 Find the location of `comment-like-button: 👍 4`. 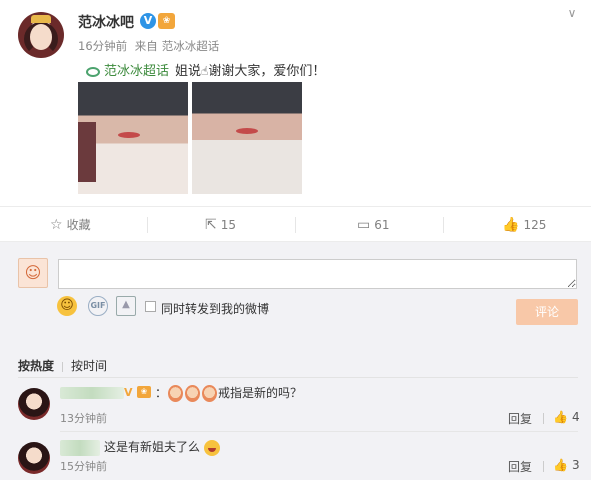

comment-like-button: 👍 4 is located at coordinates (566, 417).